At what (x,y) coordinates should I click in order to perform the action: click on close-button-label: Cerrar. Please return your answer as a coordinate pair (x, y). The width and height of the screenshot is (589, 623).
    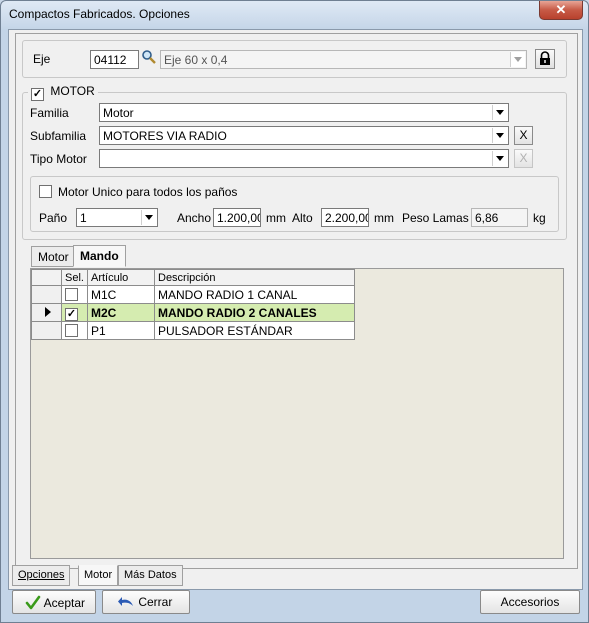
    Looking at the image, I should click on (155, 602).